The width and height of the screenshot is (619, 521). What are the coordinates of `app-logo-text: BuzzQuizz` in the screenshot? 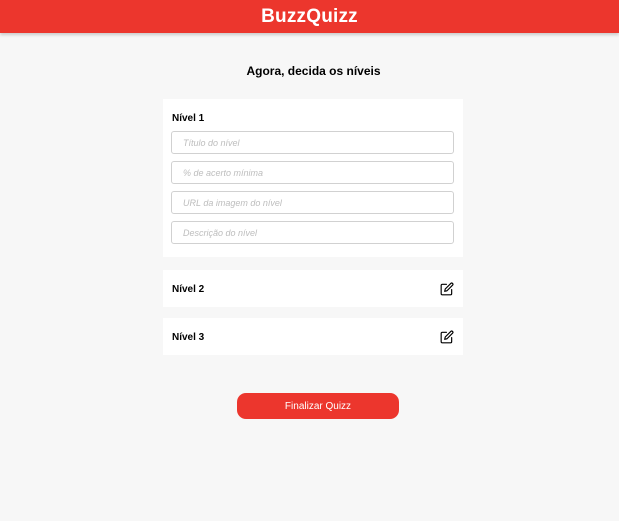 It's located at (309, 16).